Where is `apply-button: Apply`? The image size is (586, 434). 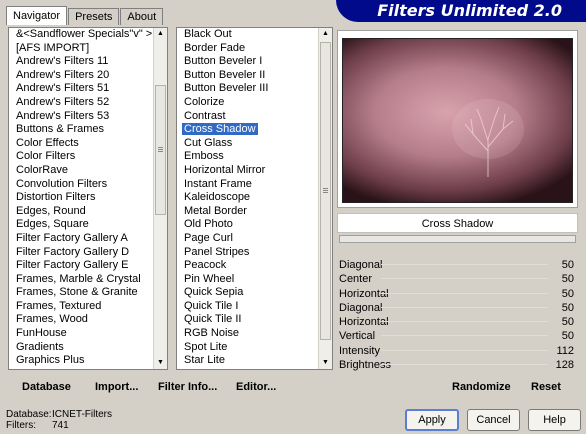
apply-button: Apply is located at coordinates (432, 420).